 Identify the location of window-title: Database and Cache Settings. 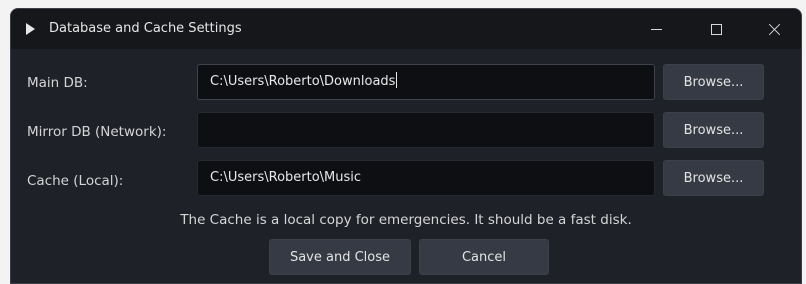
(145, 28).